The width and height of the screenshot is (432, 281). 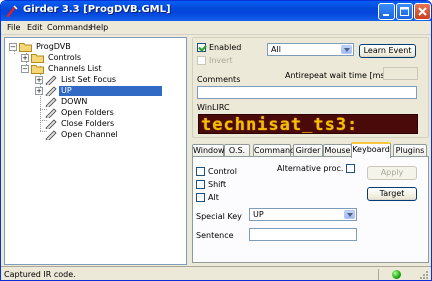 What do you see at coordinates (216, 273) in the screenshot?
I see `status-bar: Captured IR code.` at bounding box center [216, 273].